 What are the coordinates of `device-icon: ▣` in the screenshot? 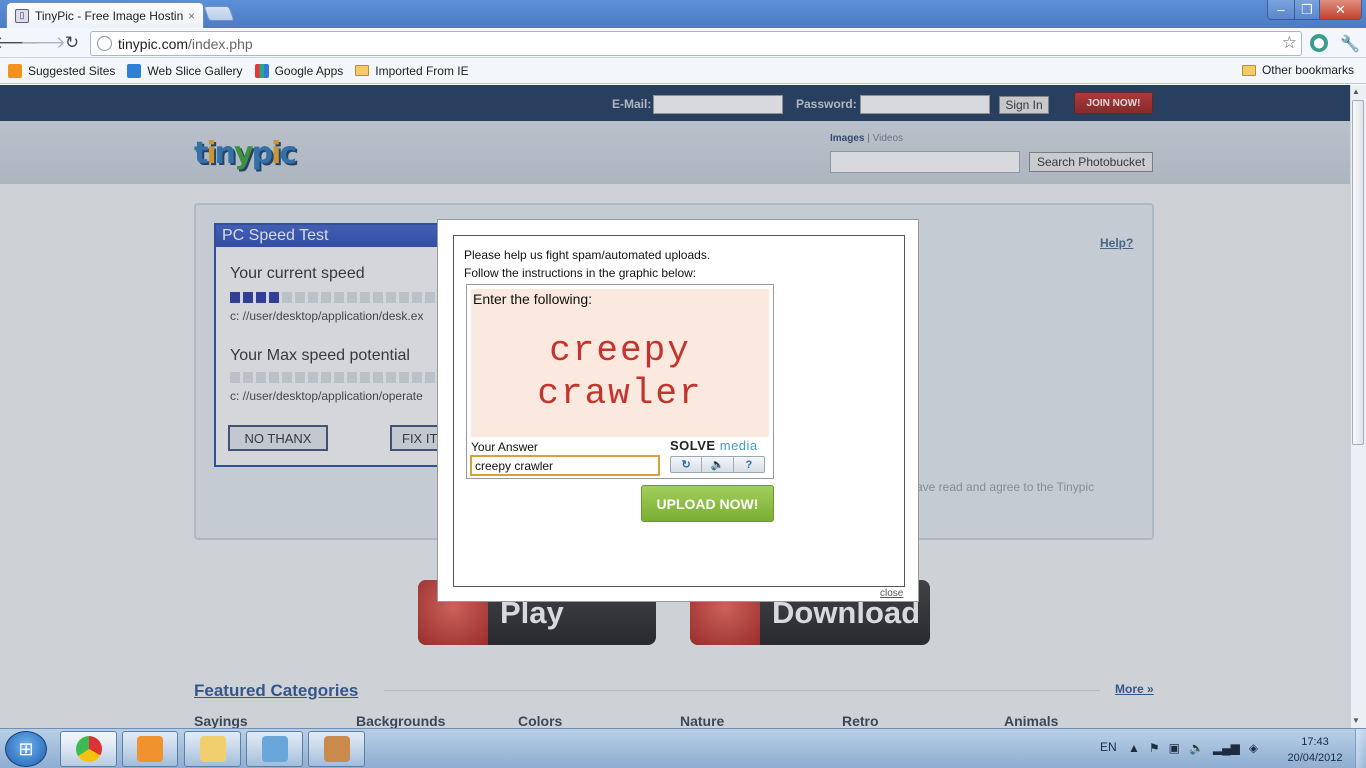 It's located at (1174, 748).